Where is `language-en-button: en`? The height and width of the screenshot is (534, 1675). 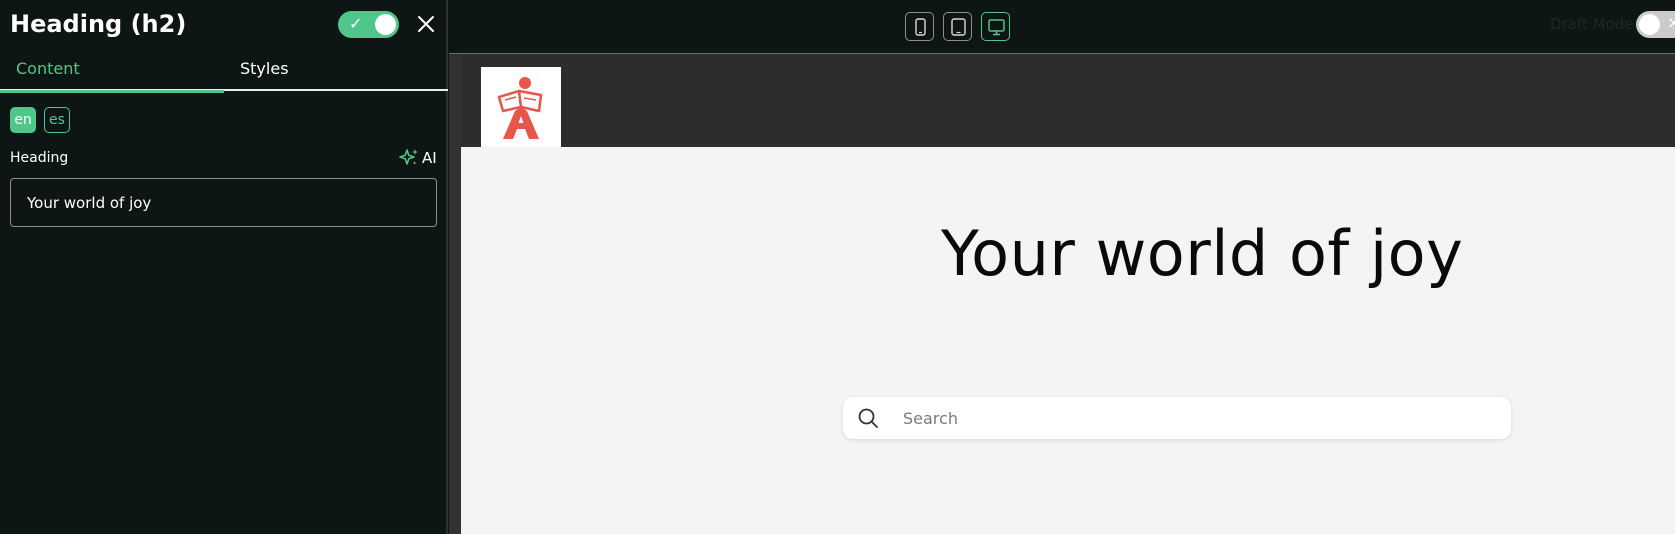
language-en-button: en is located at coordinates (23, 120).